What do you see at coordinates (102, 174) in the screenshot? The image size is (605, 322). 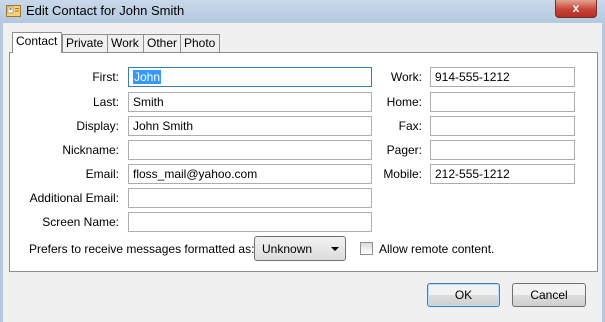 I see `email-label: Email:` at bounding box center [102, 174].